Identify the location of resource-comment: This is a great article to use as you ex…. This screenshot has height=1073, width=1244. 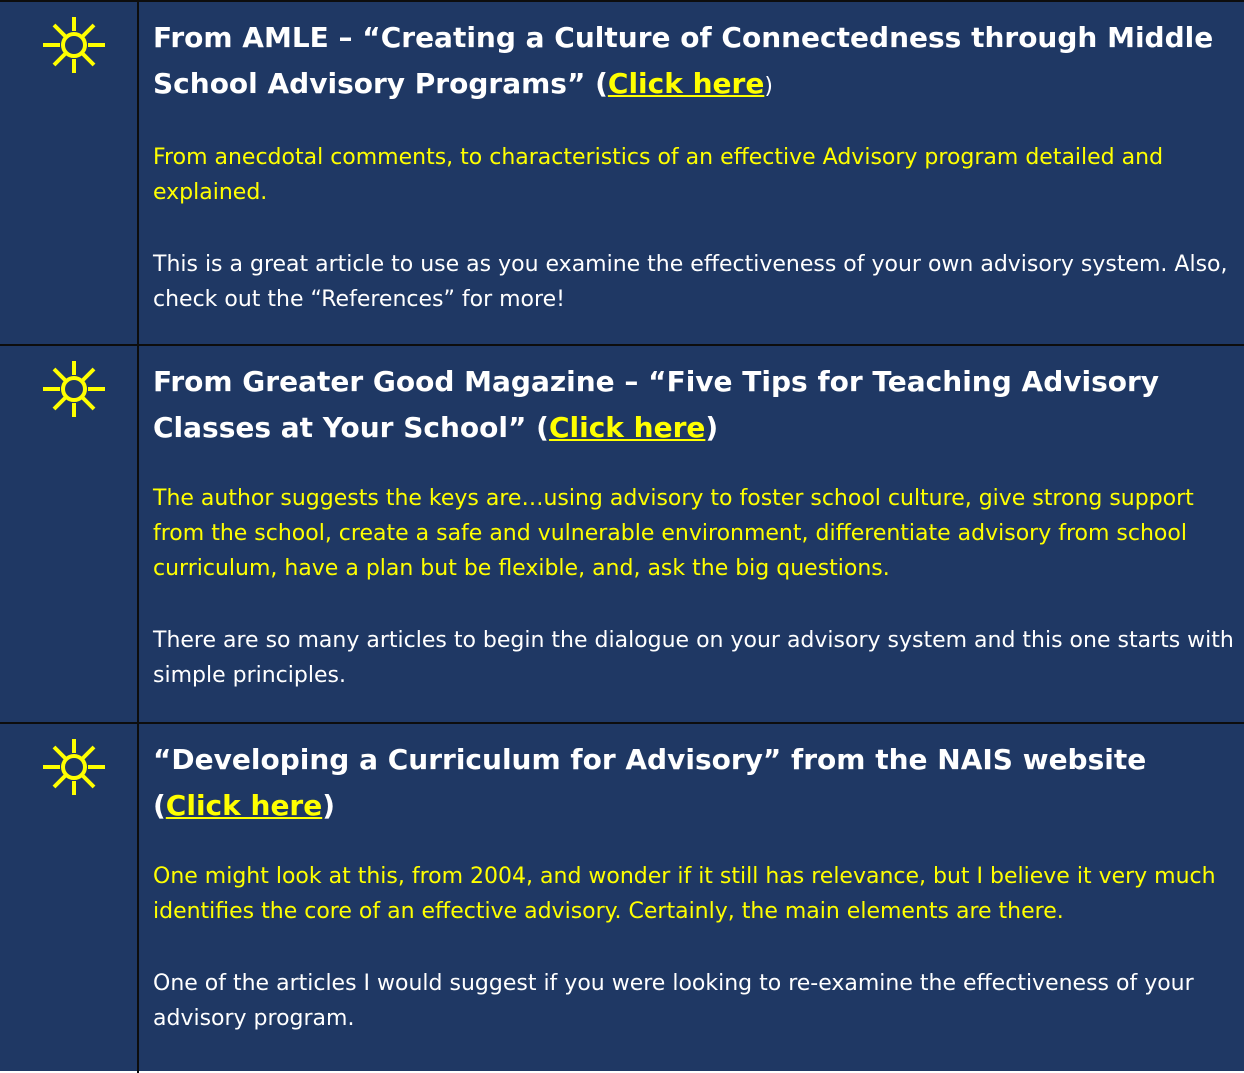
(690, 282).